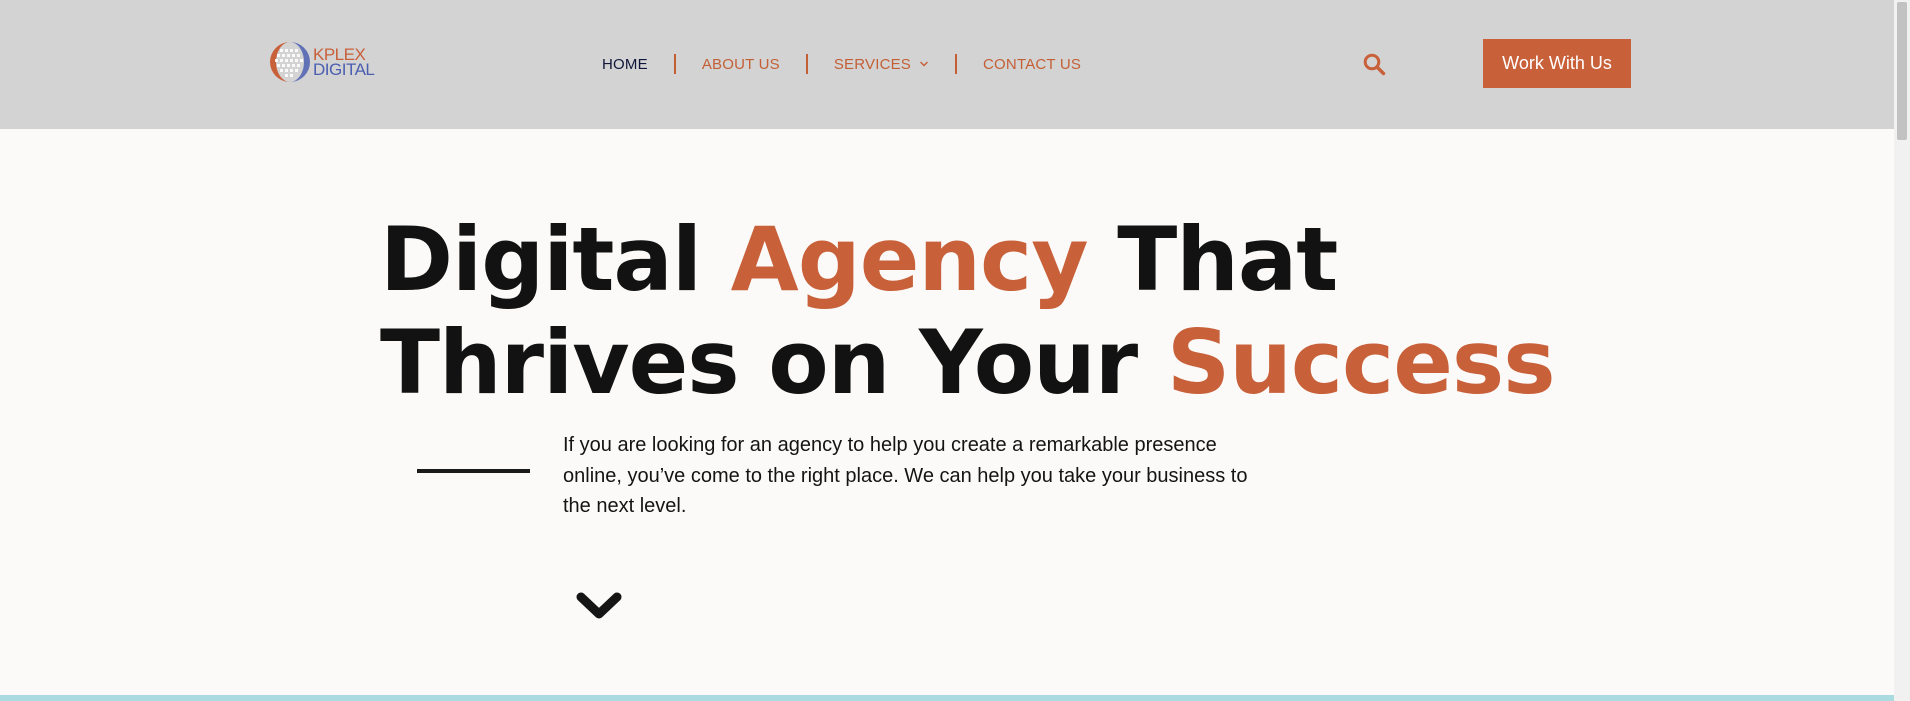 The height and width of the screenshot is (701, 1910). I want to click on page-scrollbar, so click(1902, 350).